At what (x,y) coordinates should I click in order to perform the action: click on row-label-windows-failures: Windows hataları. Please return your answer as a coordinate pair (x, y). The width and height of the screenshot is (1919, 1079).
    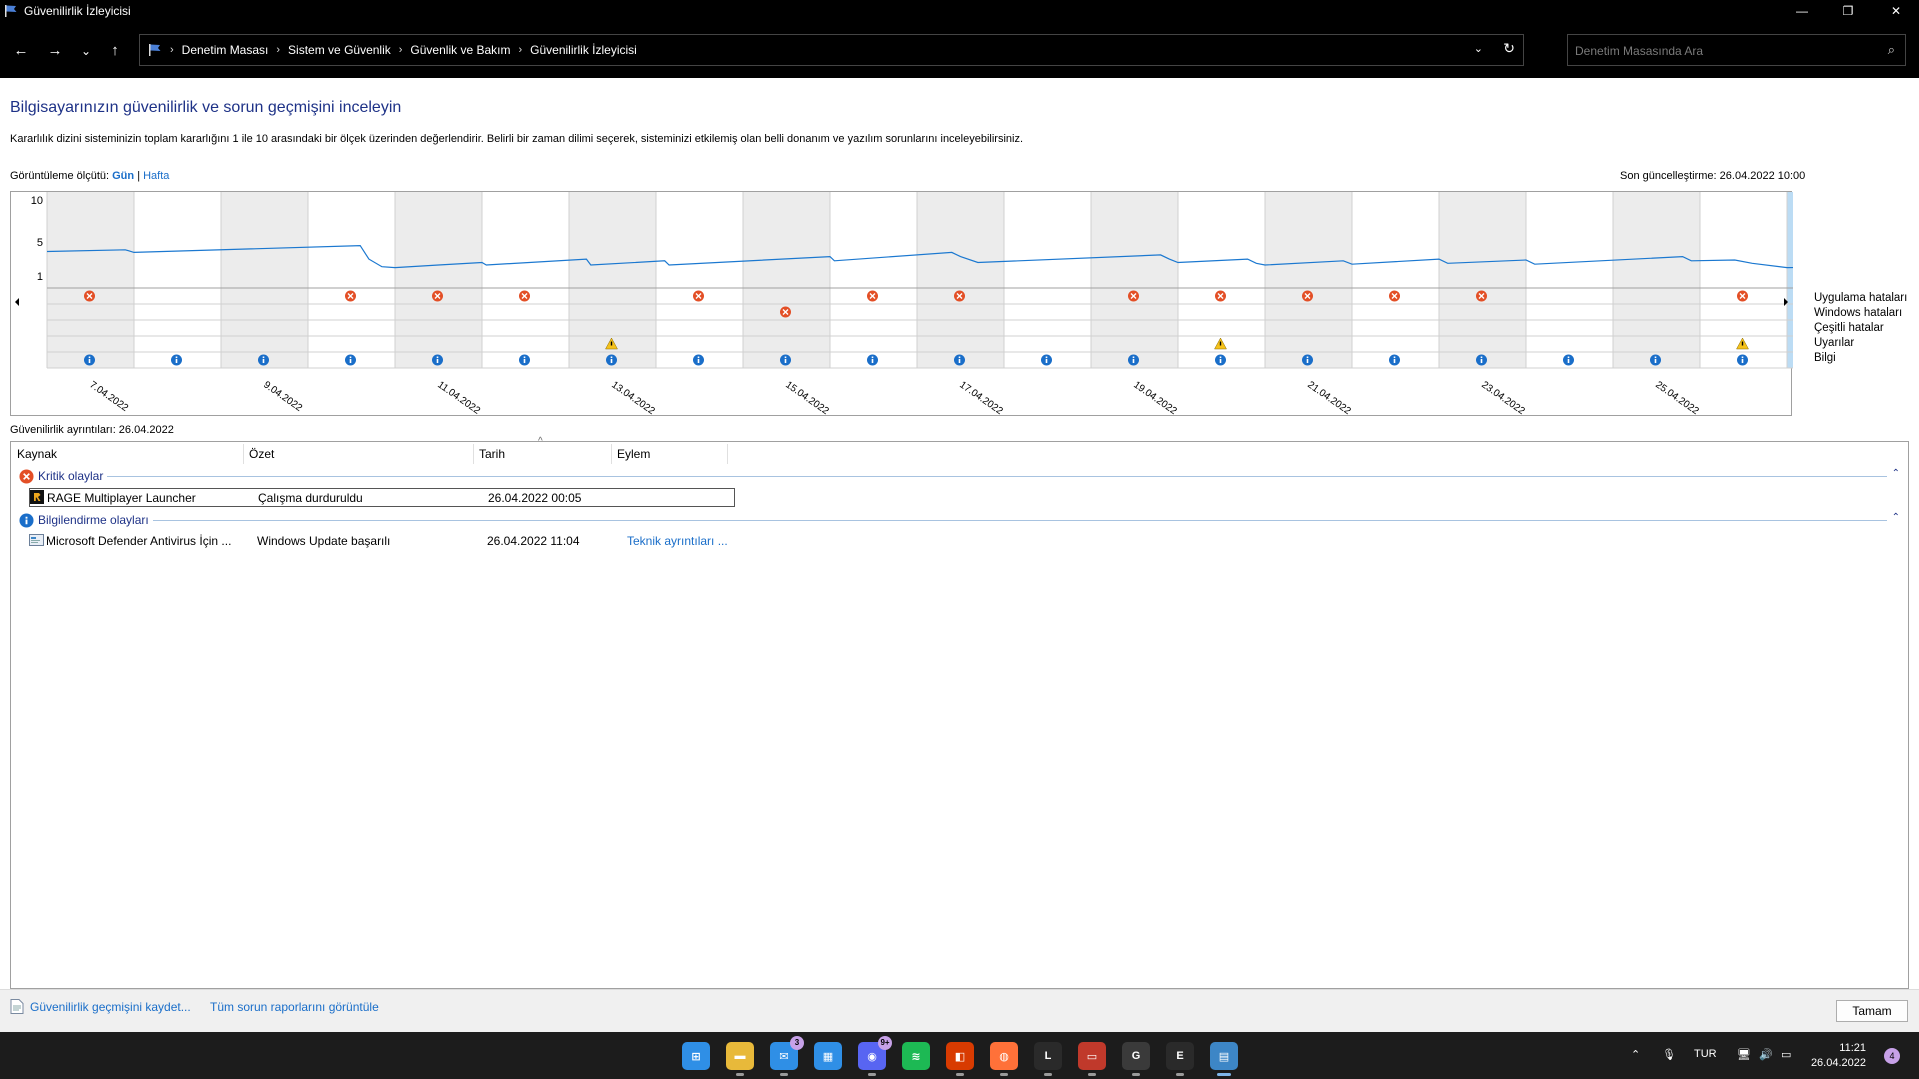
    Looking at the image, I should click on (1858, 313).